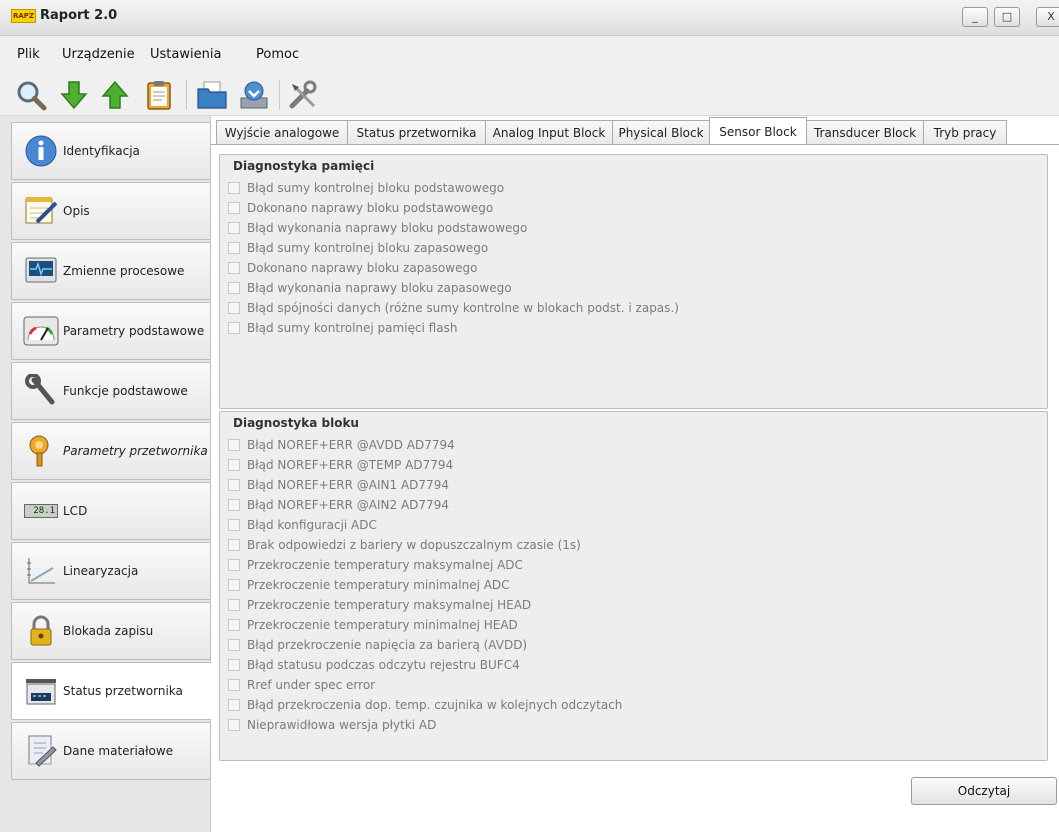  Describe the element at coordinates (984, 791) in the screenshot. I see `read-button: Odczytaj` at that location.